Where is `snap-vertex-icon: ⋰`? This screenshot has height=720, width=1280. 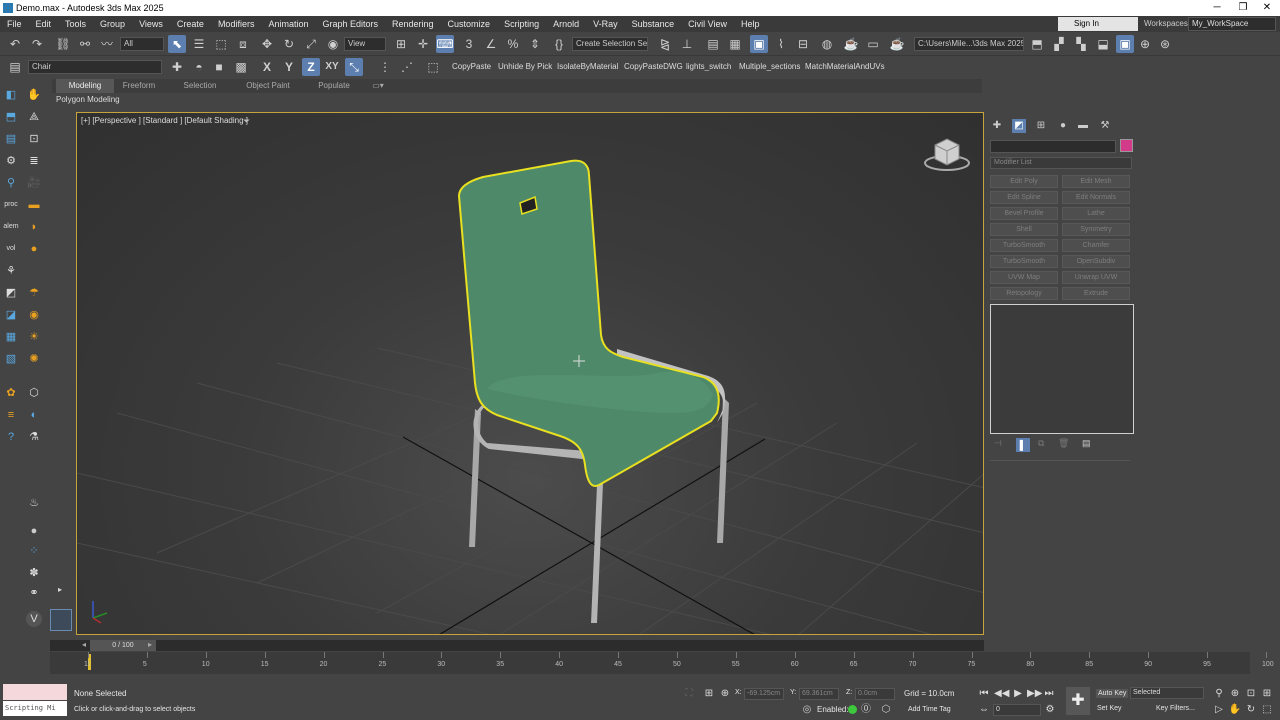 snap-vertex-icon: ⋰ is located at coordinates (407, 67).